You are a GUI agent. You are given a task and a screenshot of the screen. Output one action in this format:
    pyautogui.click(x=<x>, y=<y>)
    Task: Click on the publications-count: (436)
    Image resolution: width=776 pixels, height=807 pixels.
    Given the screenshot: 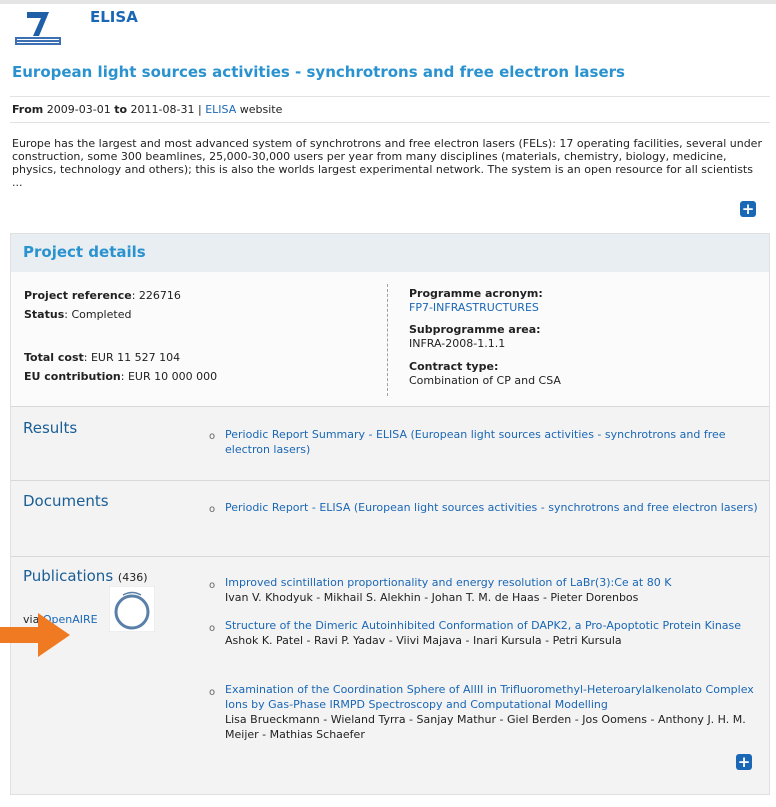 What is the action you would take?
    pyautogui.click(x=132, y=577)
    